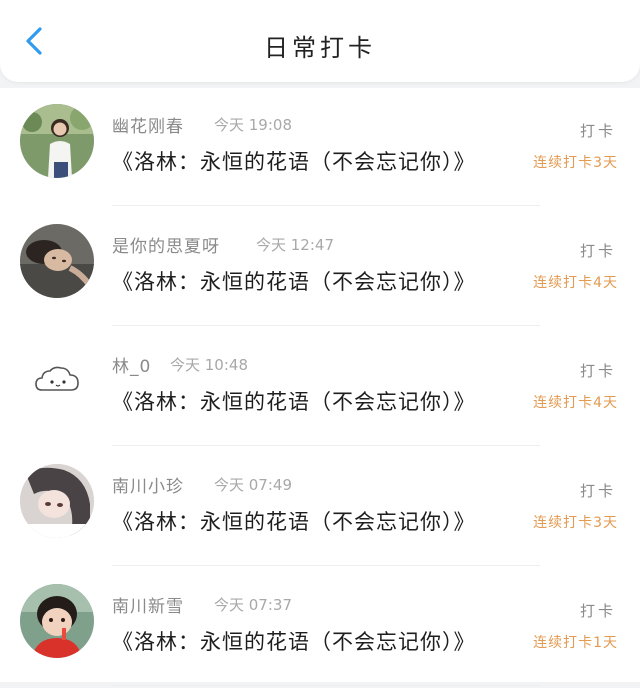  Describe the element at coordinates (253, 125) in the screenshot. I see `checkin-time: 今天 19:08` at that location.